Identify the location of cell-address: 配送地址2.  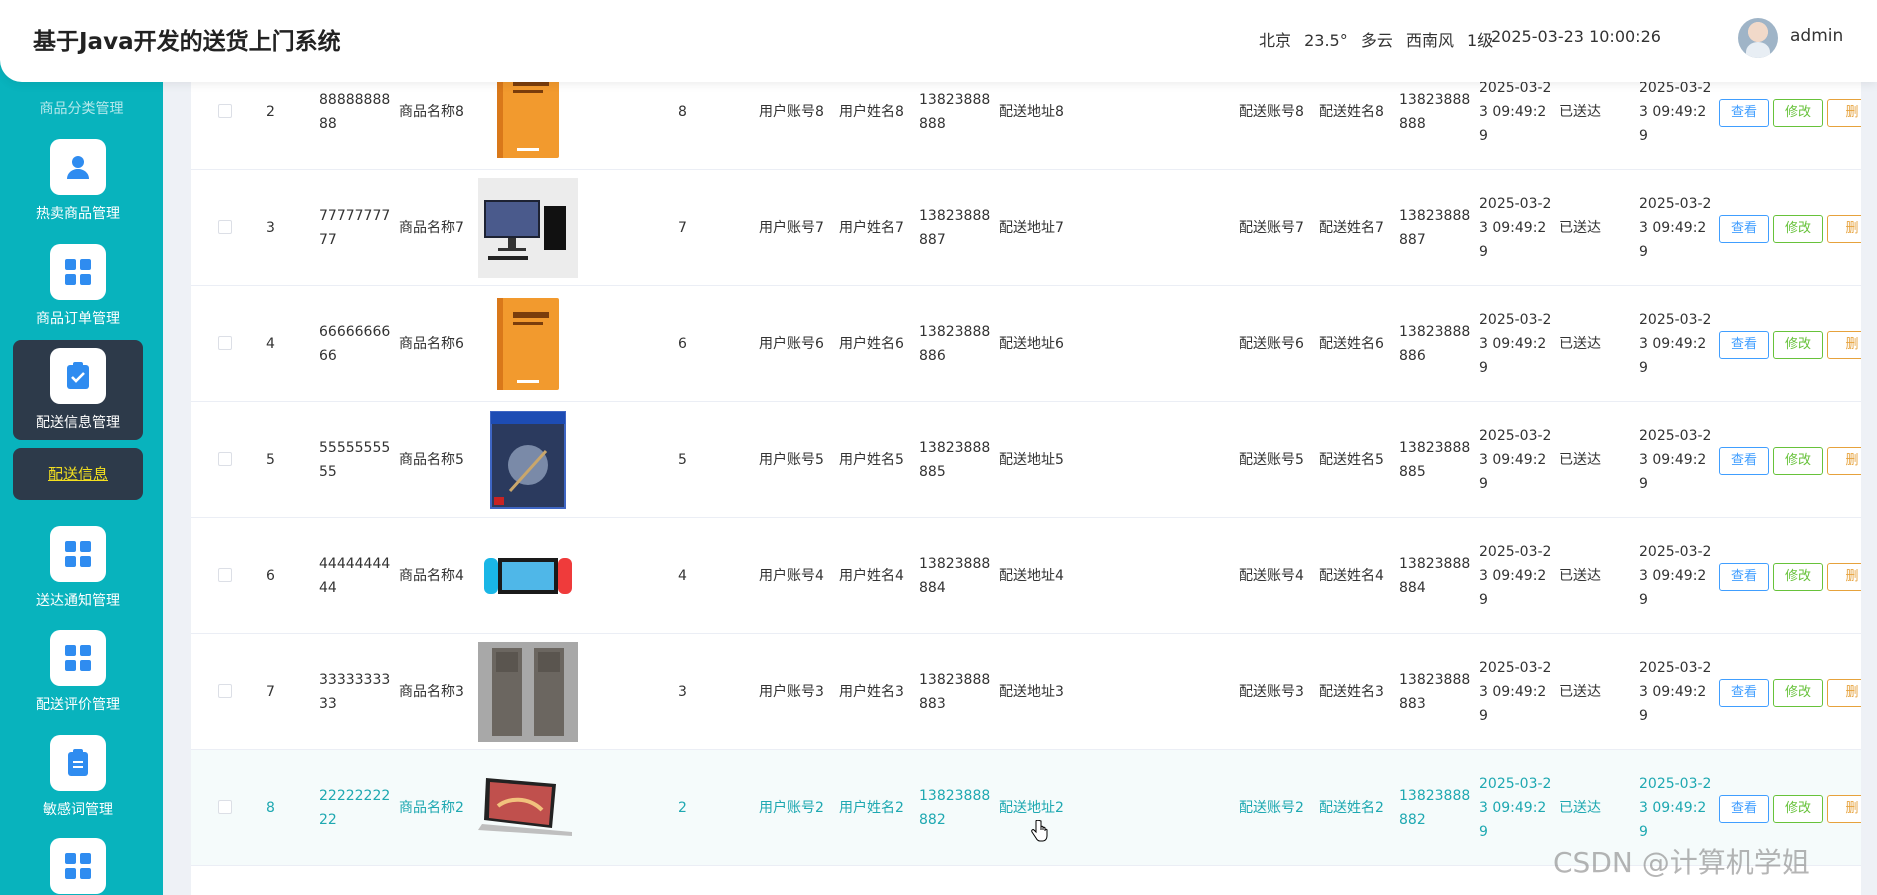
(1031, 807).